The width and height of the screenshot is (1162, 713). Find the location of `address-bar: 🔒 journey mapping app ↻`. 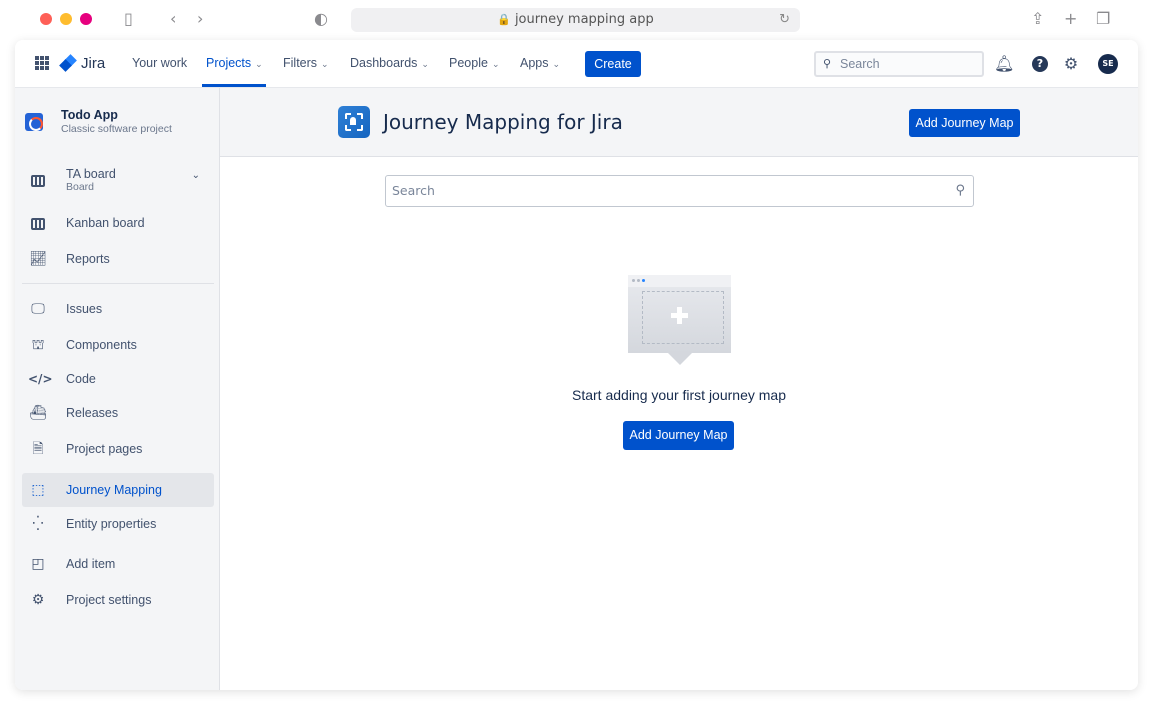

address-bar: 🔒 journey mapping app ↻ is located at coordinates (575, 20).